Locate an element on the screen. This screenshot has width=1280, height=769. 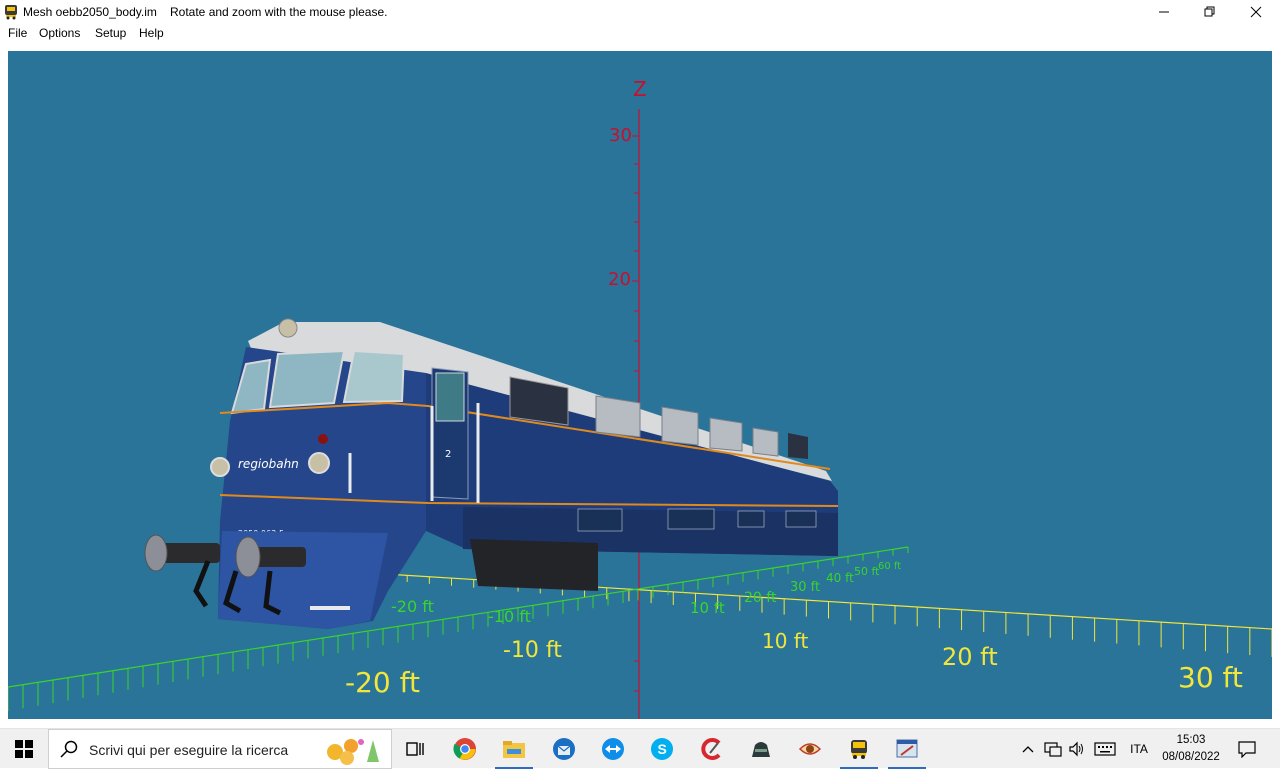
window-title: Mesh oebb2050_body.im is located at coordinates (90, 12).